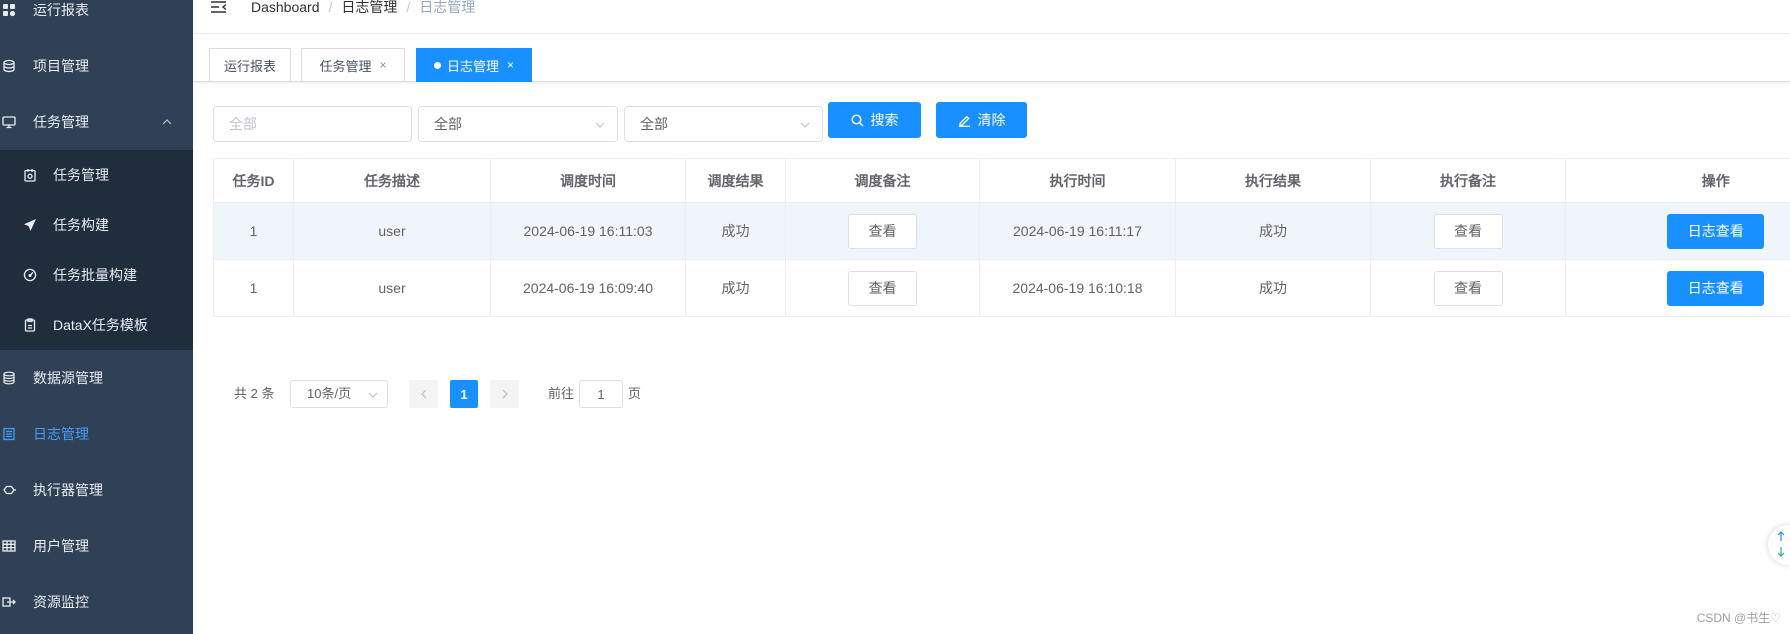  I want to click on sidebar-item-label: 任务构建, so click(81, 225).